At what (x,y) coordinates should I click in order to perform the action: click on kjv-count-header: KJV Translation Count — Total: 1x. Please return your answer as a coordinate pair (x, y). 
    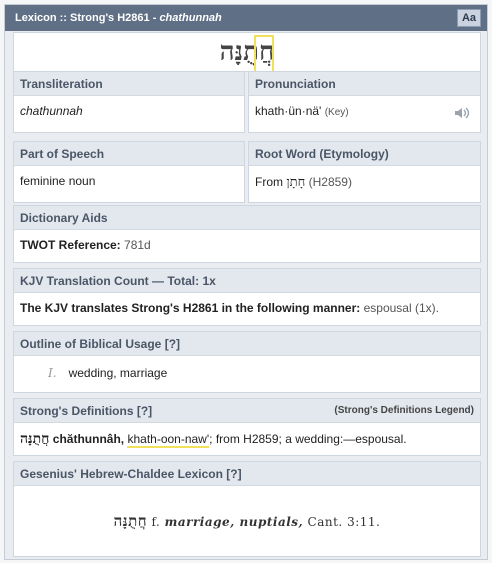
    Looking at the image, I should click on (247, 281).